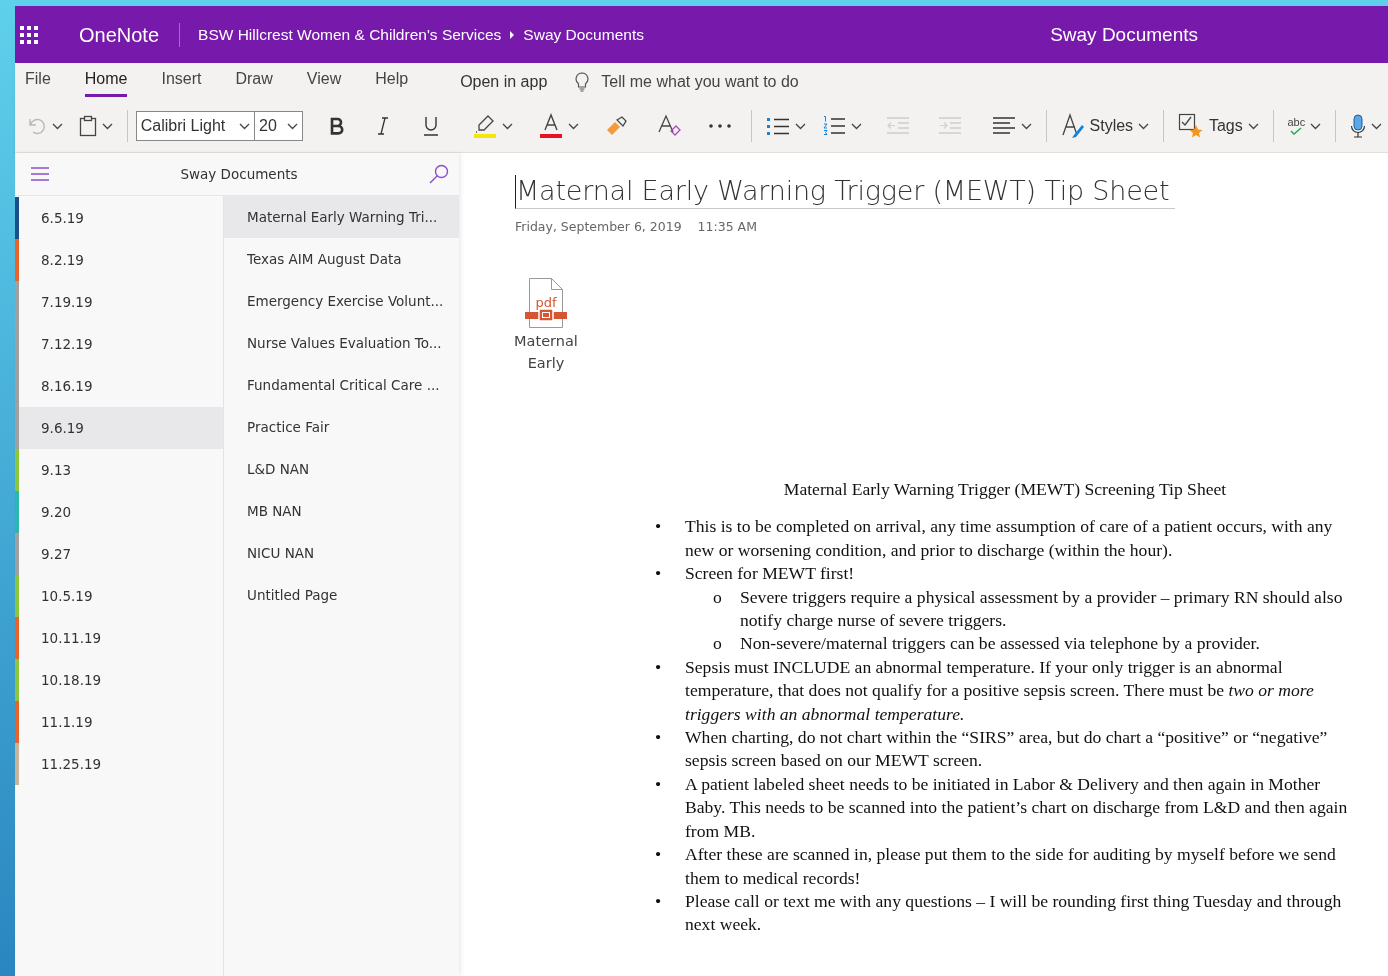 The width and height of the screenshot is (1388, 976). I want to click on underline-icon, so click(431, 126).